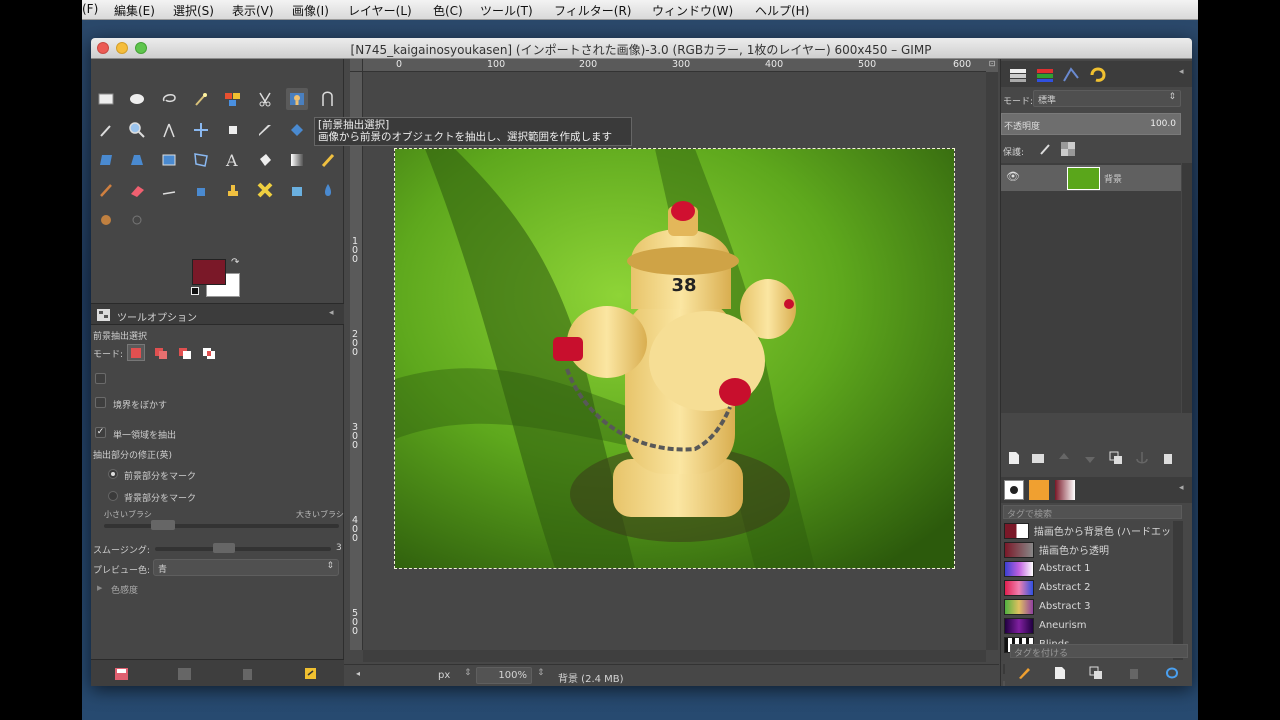  Describe the element at coordinates (782, 10) in the screenshot. I see `menu-help: ヘルプ(H)` at that location.